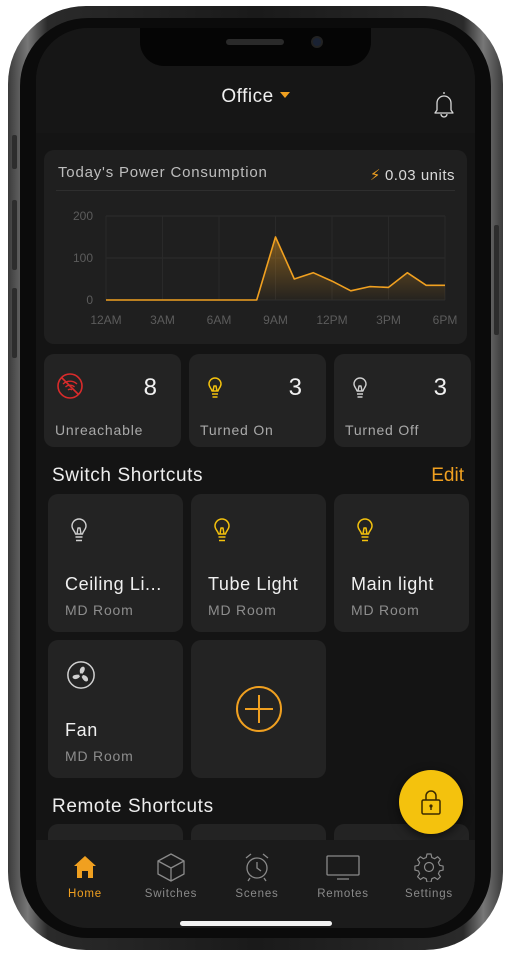  What do you see at coordinates (85, 894) in the screenshot?
I see `tab-label: Home` at bounding box center [85, 894].